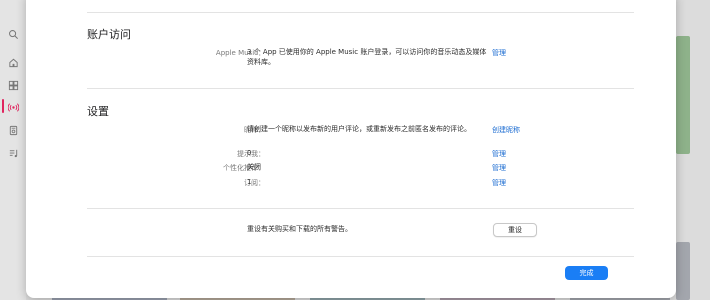 Image resolution: width=710 pixels, height=300 pixels. What do you see at coordinates (249, 182) in the screenshot?
I see `subscriptions-value: 1` at bounding box center [249, 182].